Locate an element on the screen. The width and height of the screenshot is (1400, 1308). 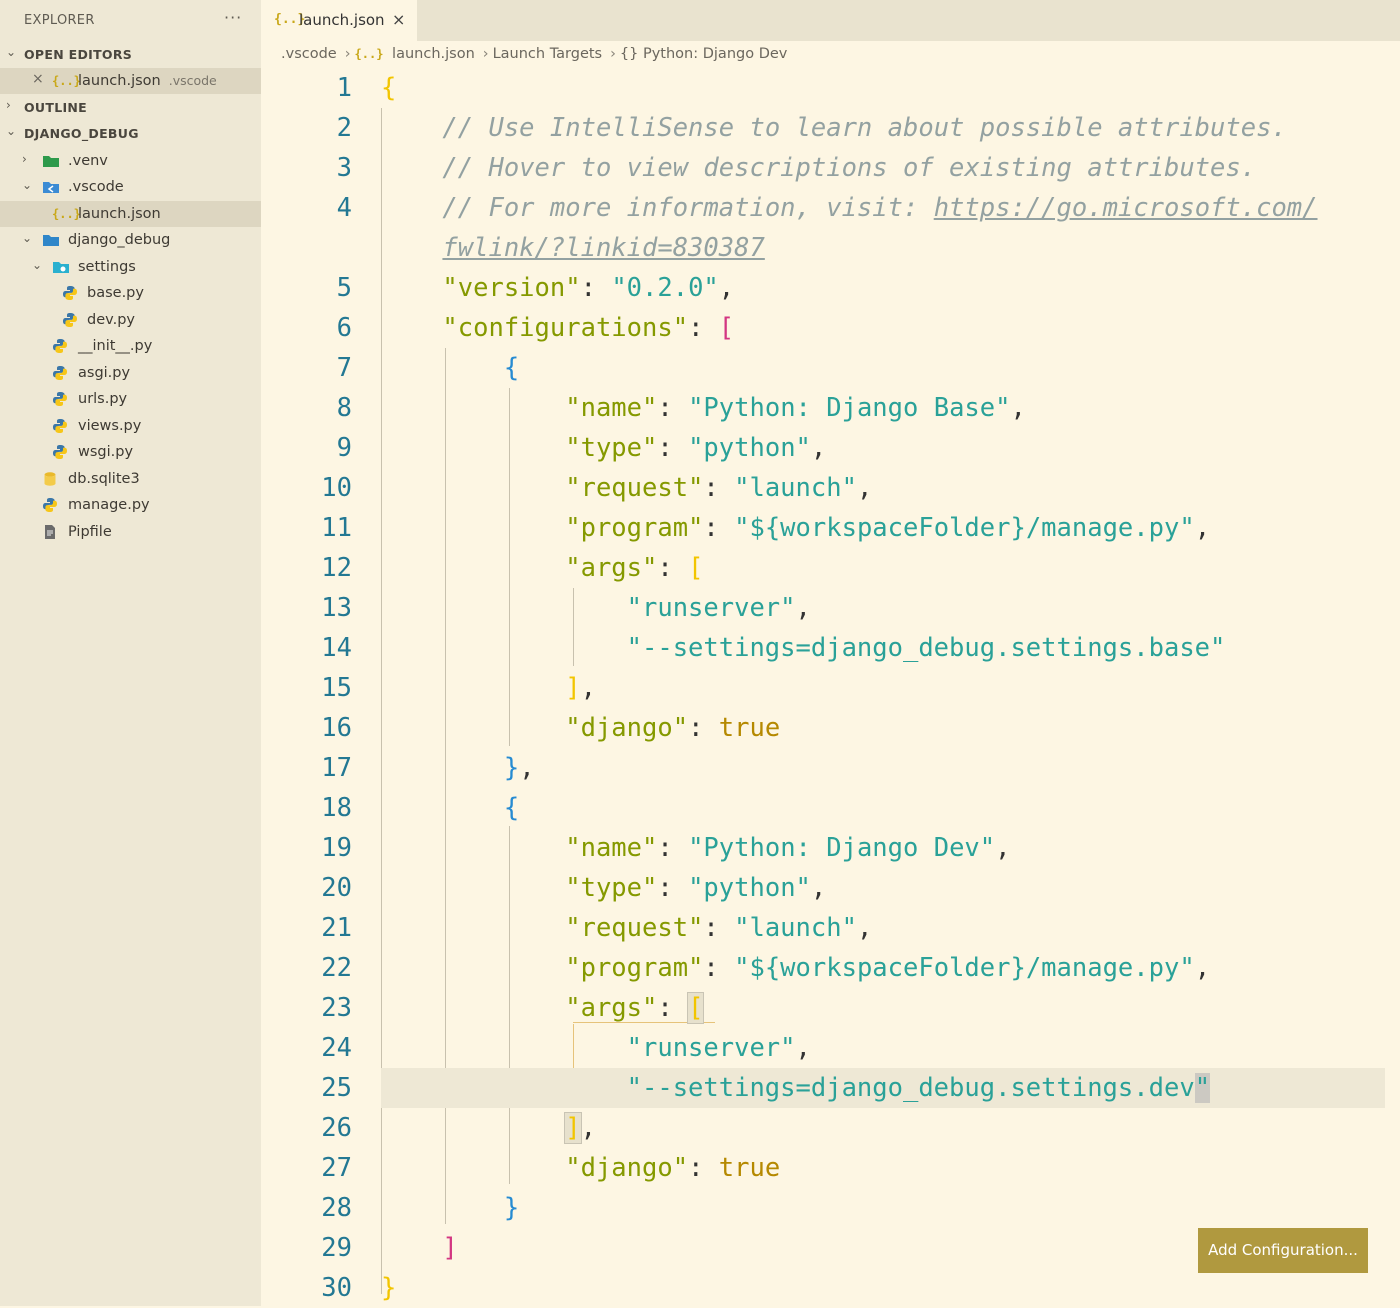
code-line: 26 ], is located at coordinates (830, 1128).